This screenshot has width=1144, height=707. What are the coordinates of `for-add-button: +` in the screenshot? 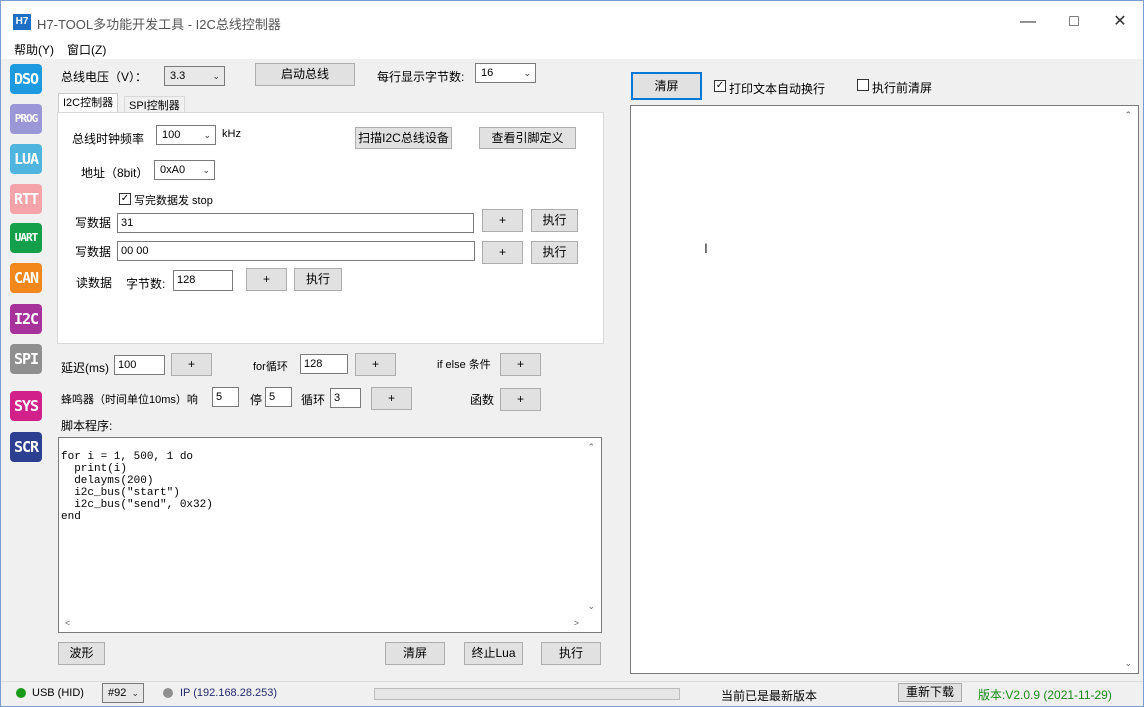 It's located at (375, 364).